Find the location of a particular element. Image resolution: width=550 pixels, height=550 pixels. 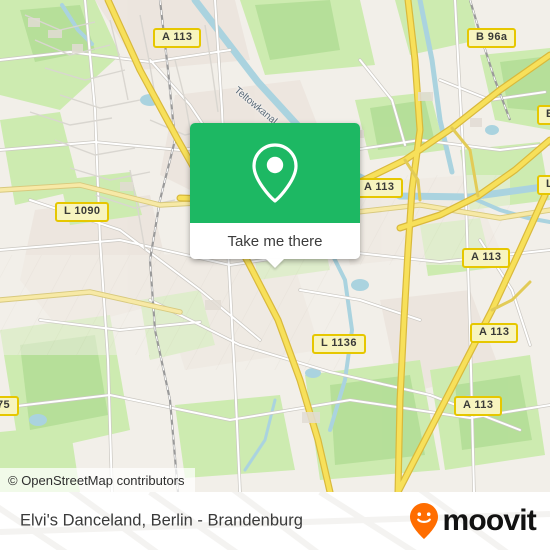

map-attribution: © OpenStreetMap contributors is located at coordinates (97, 480).